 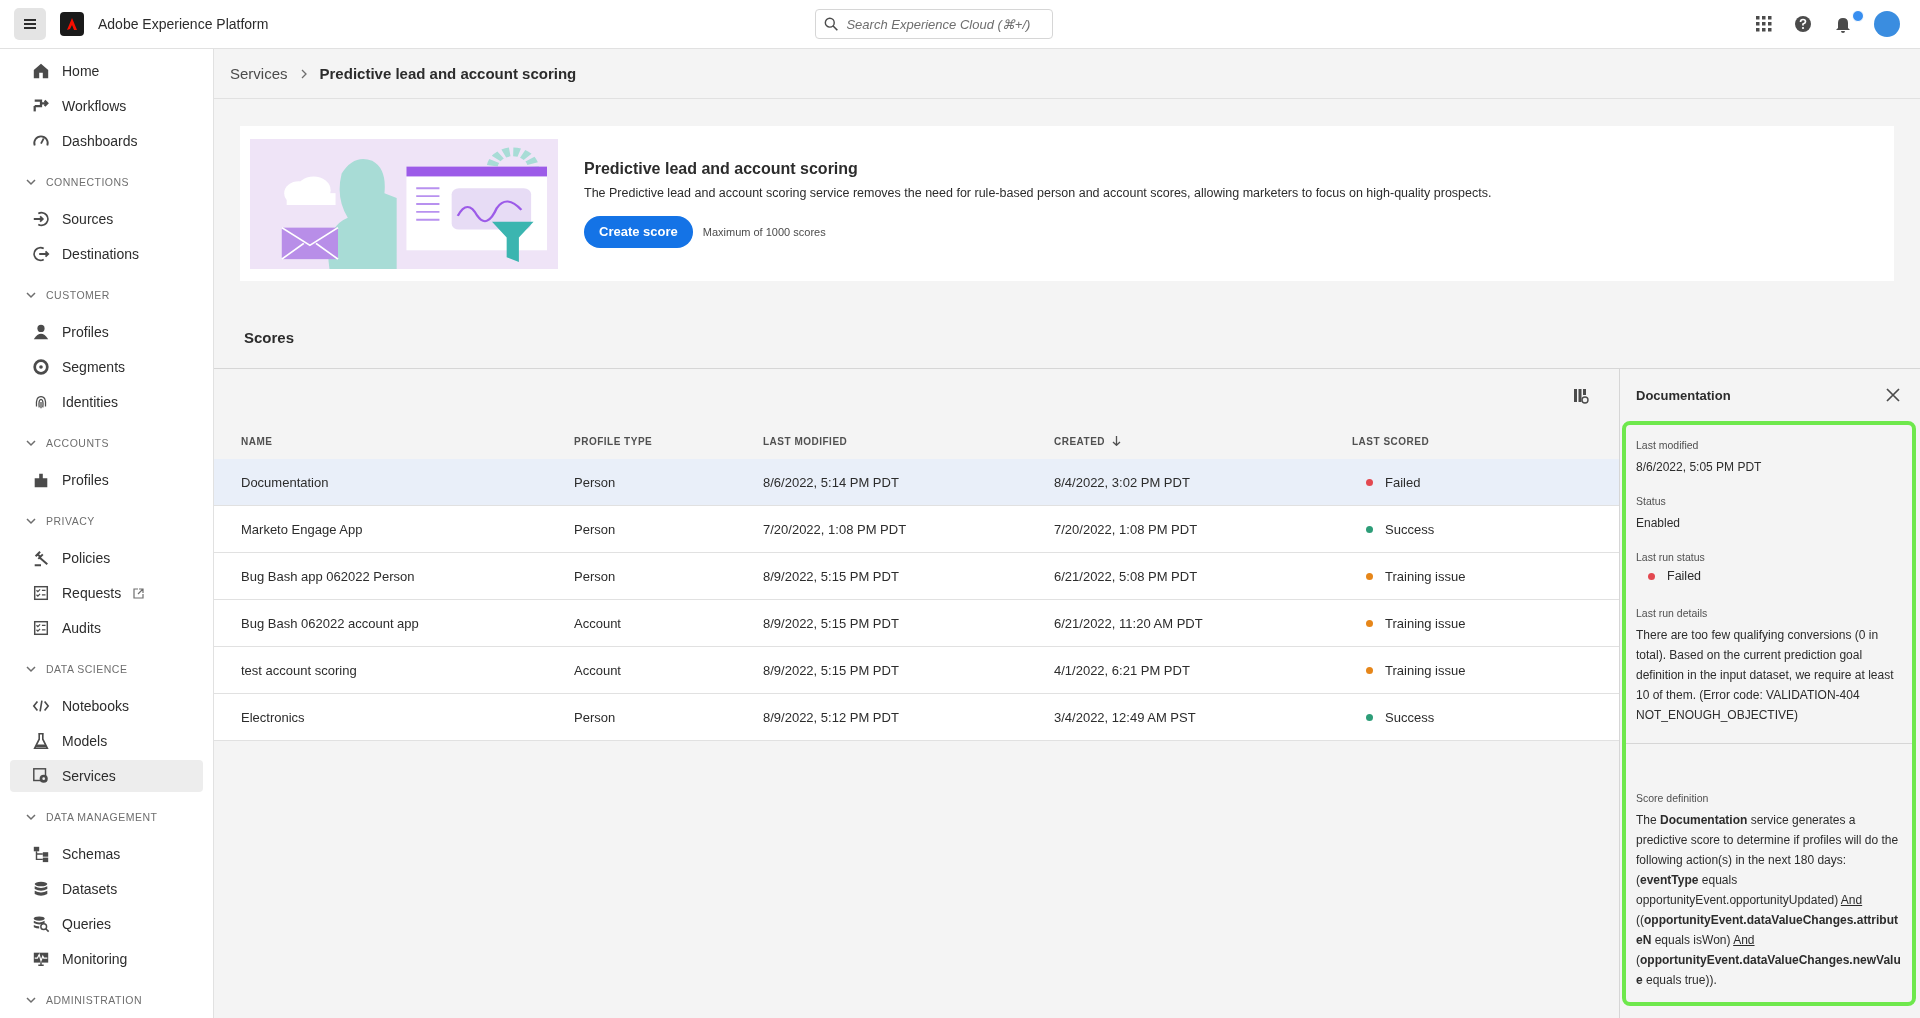 I want to click on nav-item: Workflows, so click(x=106, y=106).